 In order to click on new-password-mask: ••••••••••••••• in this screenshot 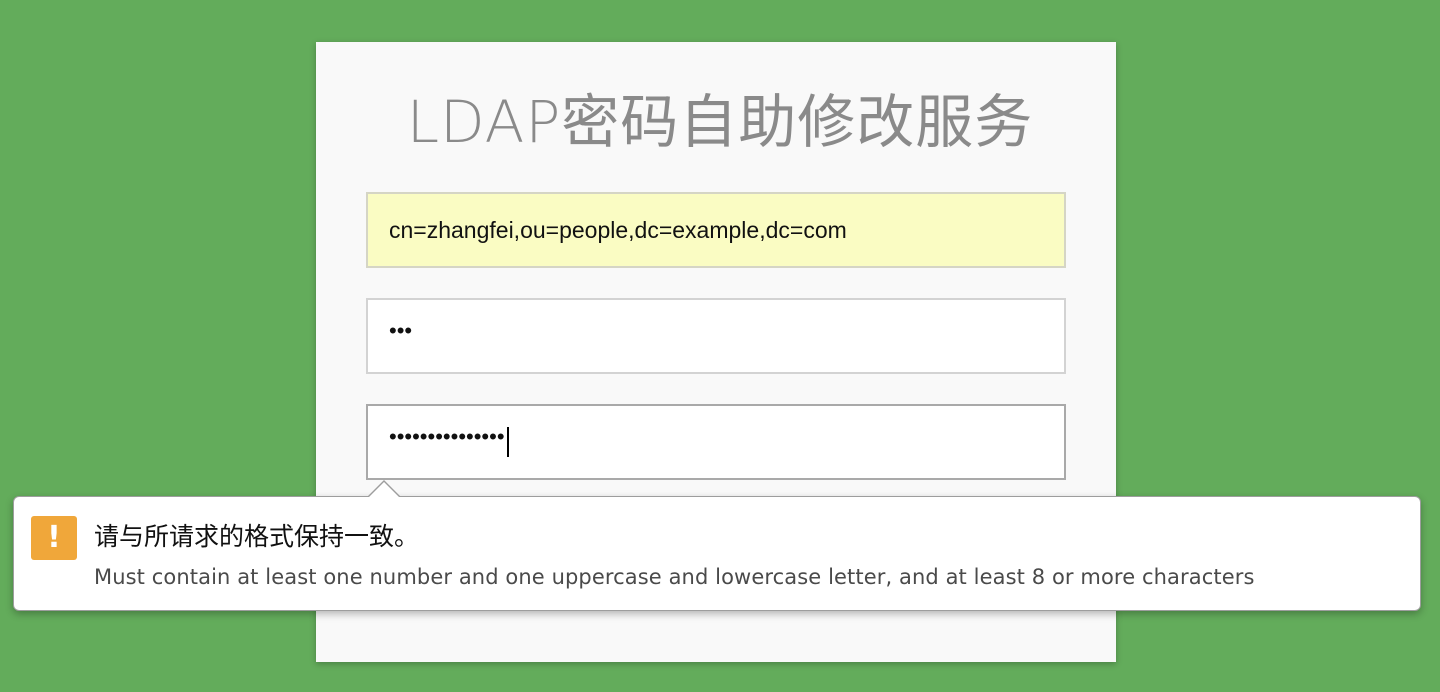, I will do `click(447, 436)`.